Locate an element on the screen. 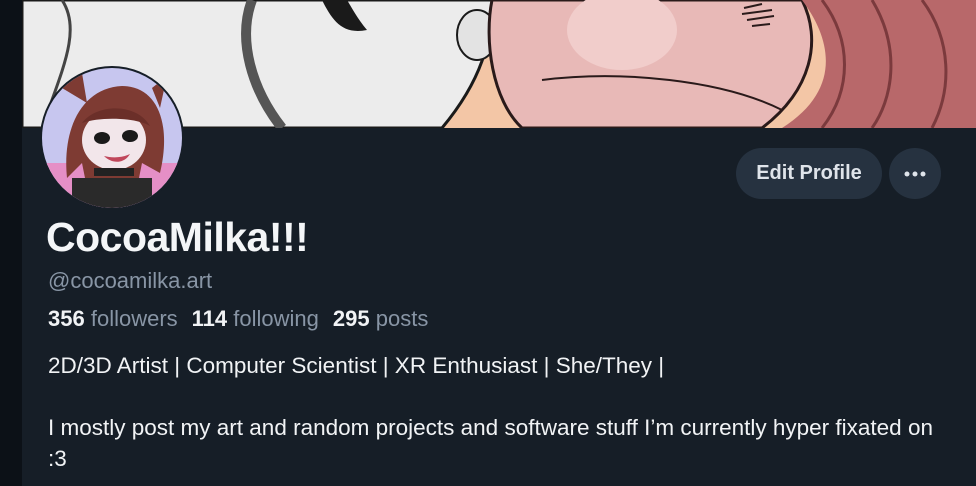 The width and height of the screenshot is (976, 486). more-options-button is located at coordinates (915, 173).